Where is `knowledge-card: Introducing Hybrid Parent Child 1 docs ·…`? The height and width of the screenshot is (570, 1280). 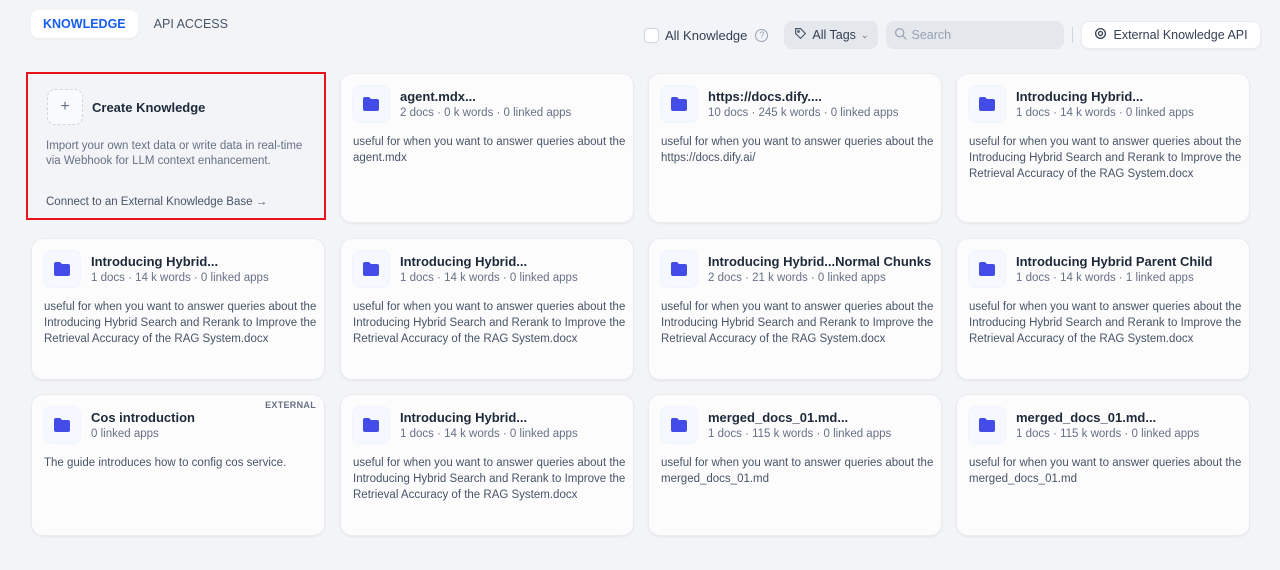 knowledge-card: Introducing Hybrid Parent Child 1 docs ·… is located at coordinates (1103, 309).